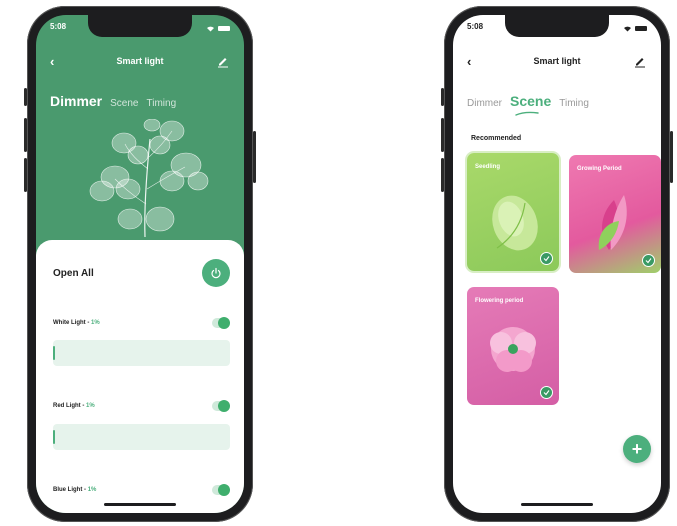 The width and height of the screenshot is (677, 526). I want to click on power-button, so click(216, 273).